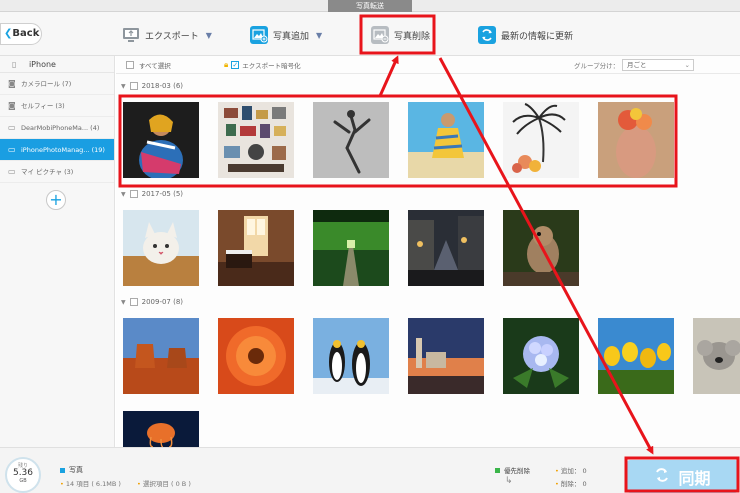 This screenshot has height=493, width=740. What do you see at coordinates (148, 65) in the screenshot?
I see `select-all-checkbox: すべて選択` at bounding box center [148, 65].